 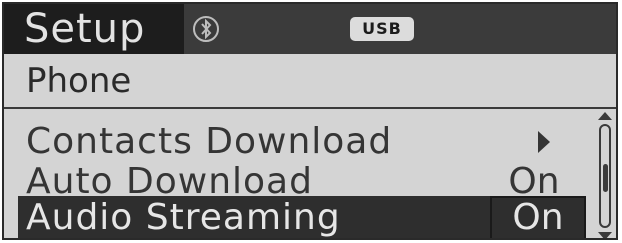 I want to click on usb-badge: USB, so click(x=382, y=29).